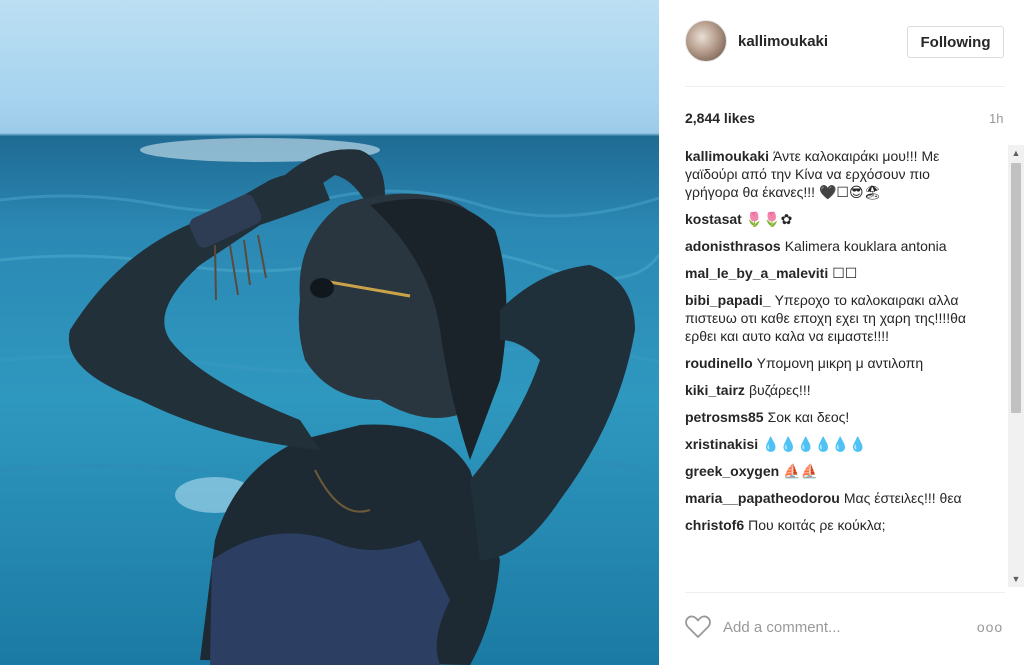 This screenshot has width=1024, height=665. I want to click on comment-text: Kalimera kouklara antonia, so click(865, 246).